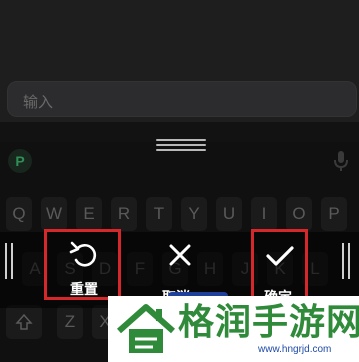  I want to click on watermark-banner: 格润手游网 www.hngrjd.com, so click(233, 329).